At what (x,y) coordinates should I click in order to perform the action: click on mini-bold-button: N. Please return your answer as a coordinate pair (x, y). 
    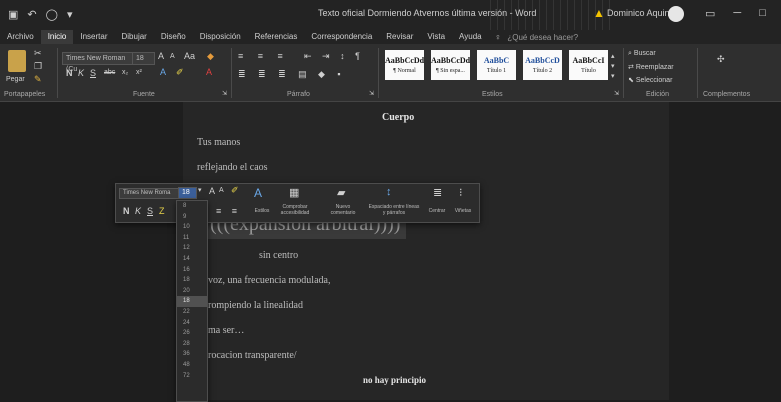
    Looking at the image, I should click on (126, 211).